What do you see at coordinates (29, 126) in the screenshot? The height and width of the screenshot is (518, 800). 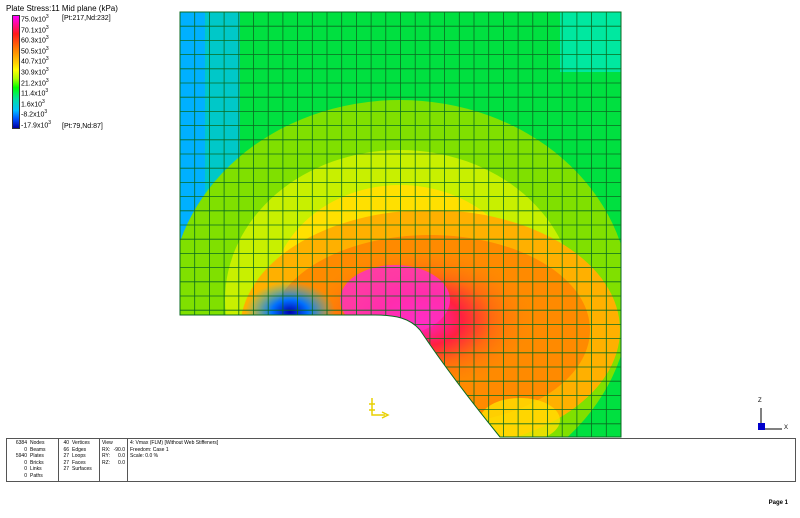 I see `legend-level-value: -17.9` at bounding box center [29, 126].